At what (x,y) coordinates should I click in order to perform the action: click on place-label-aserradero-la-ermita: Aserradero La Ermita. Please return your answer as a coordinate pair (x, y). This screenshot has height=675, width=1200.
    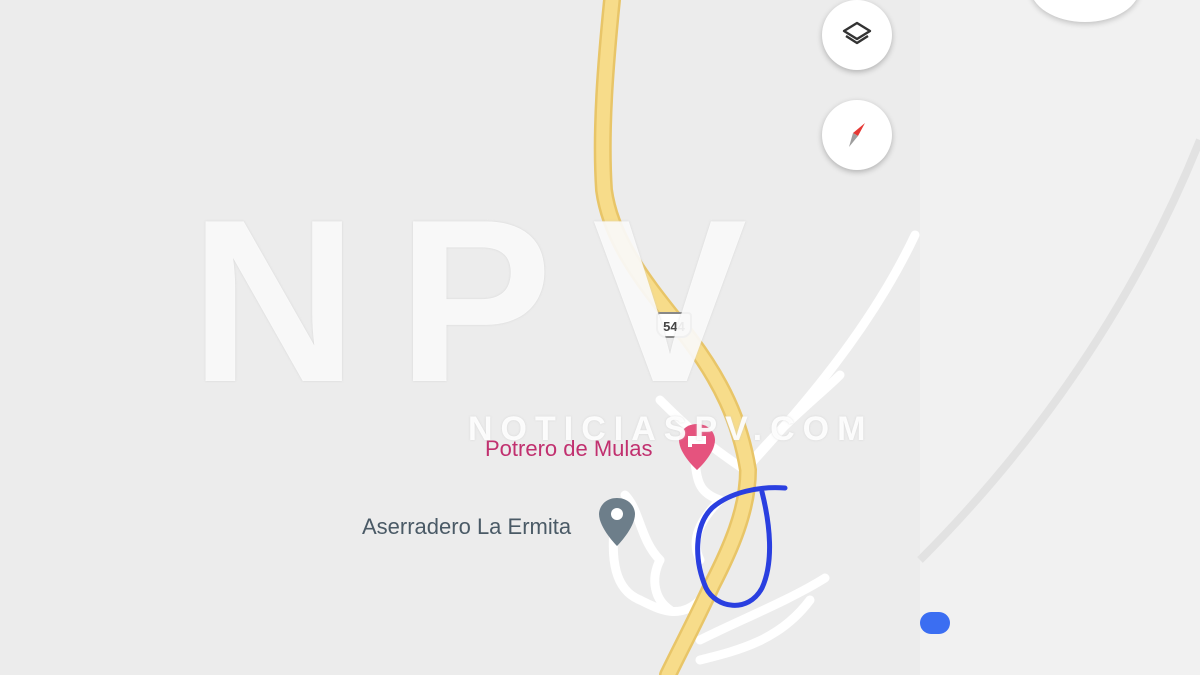
    Looking at the image, I should click on (466, 527).